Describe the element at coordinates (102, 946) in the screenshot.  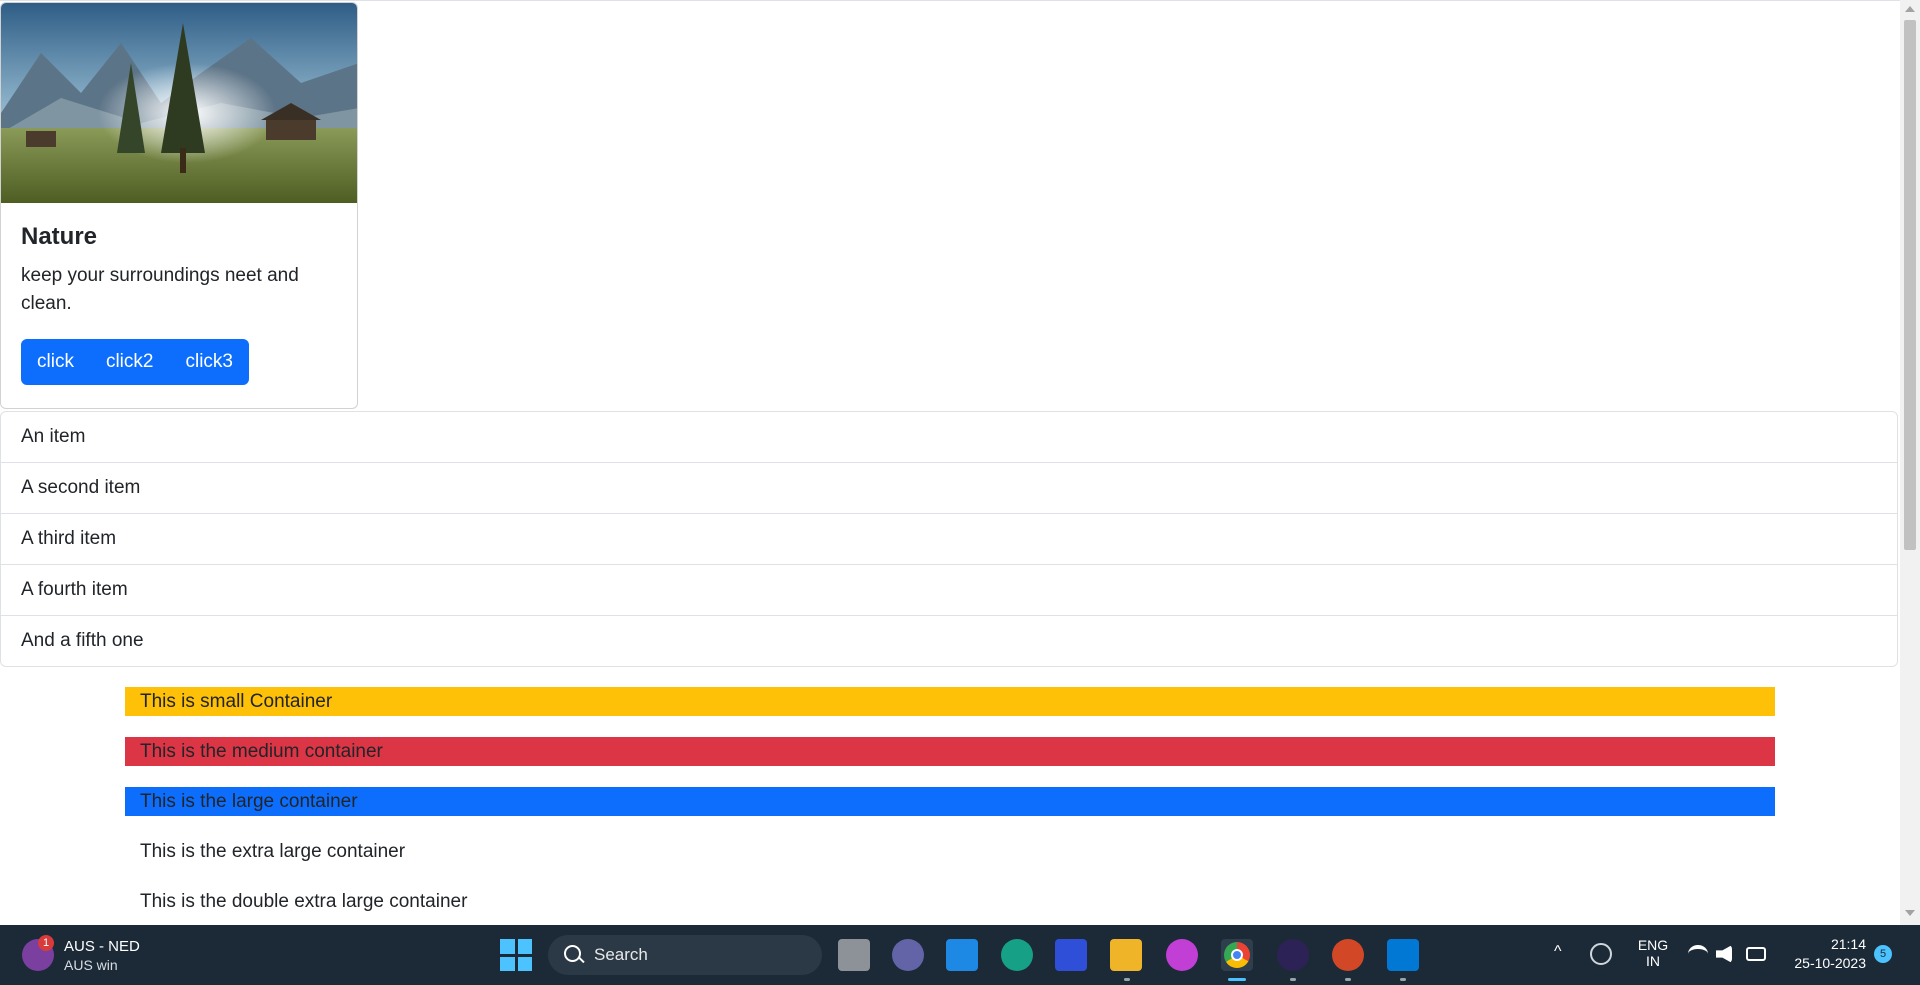
I see `widget-title: AUS - NED` at that location.